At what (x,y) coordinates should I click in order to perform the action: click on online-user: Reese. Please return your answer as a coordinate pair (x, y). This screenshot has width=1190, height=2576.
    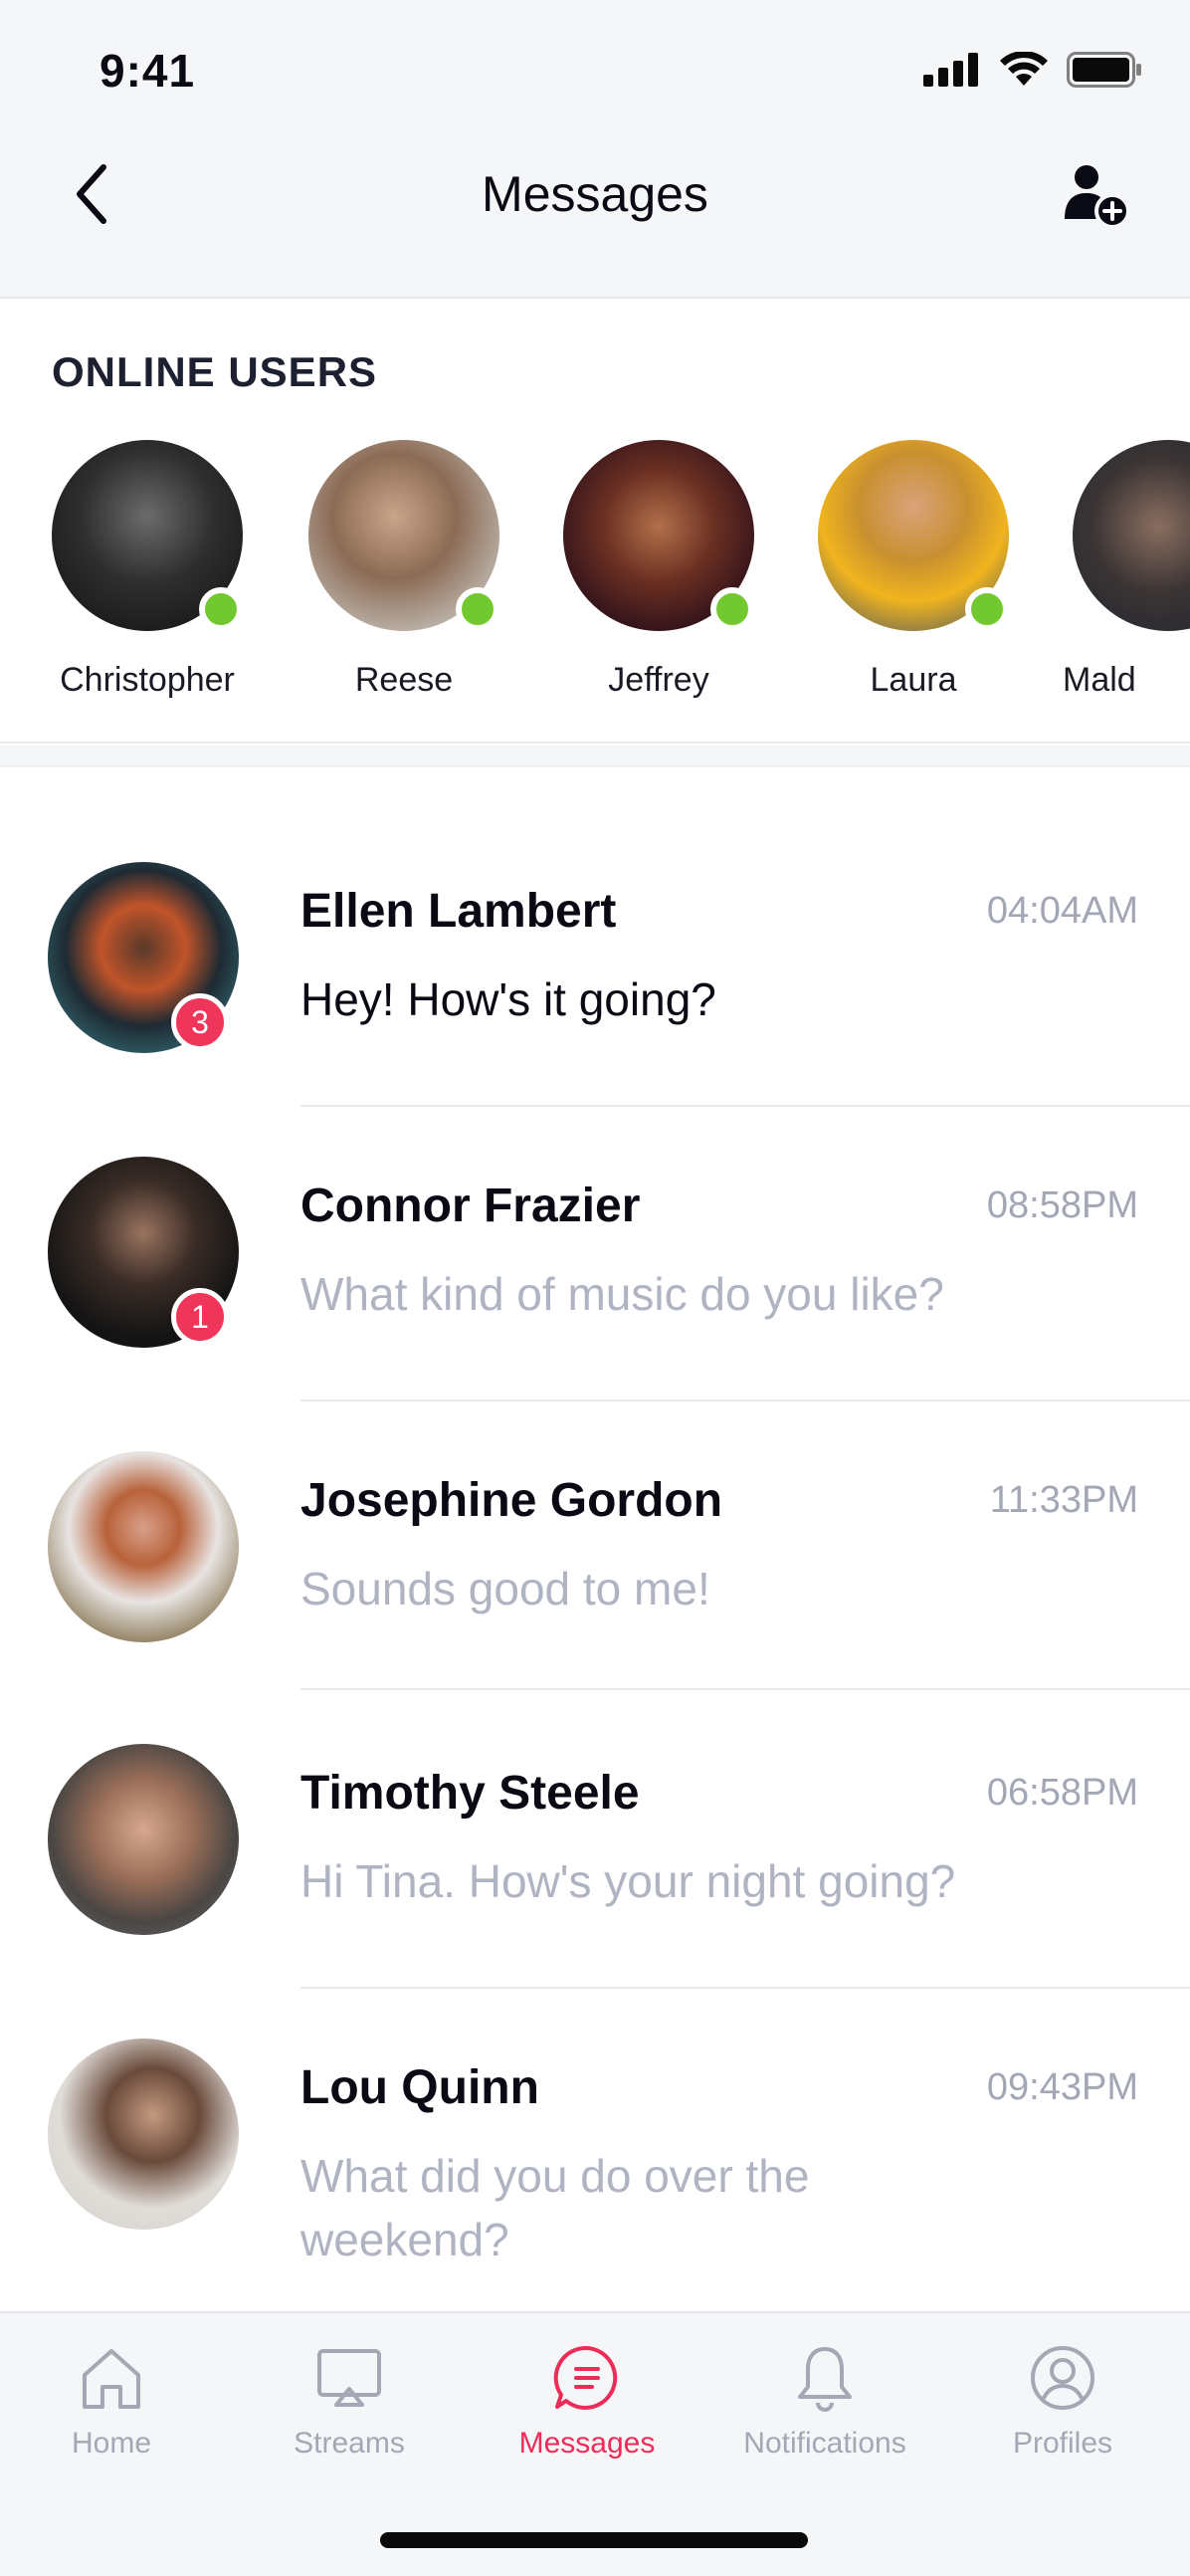
    Looking at the image, I should click on (407, 569).